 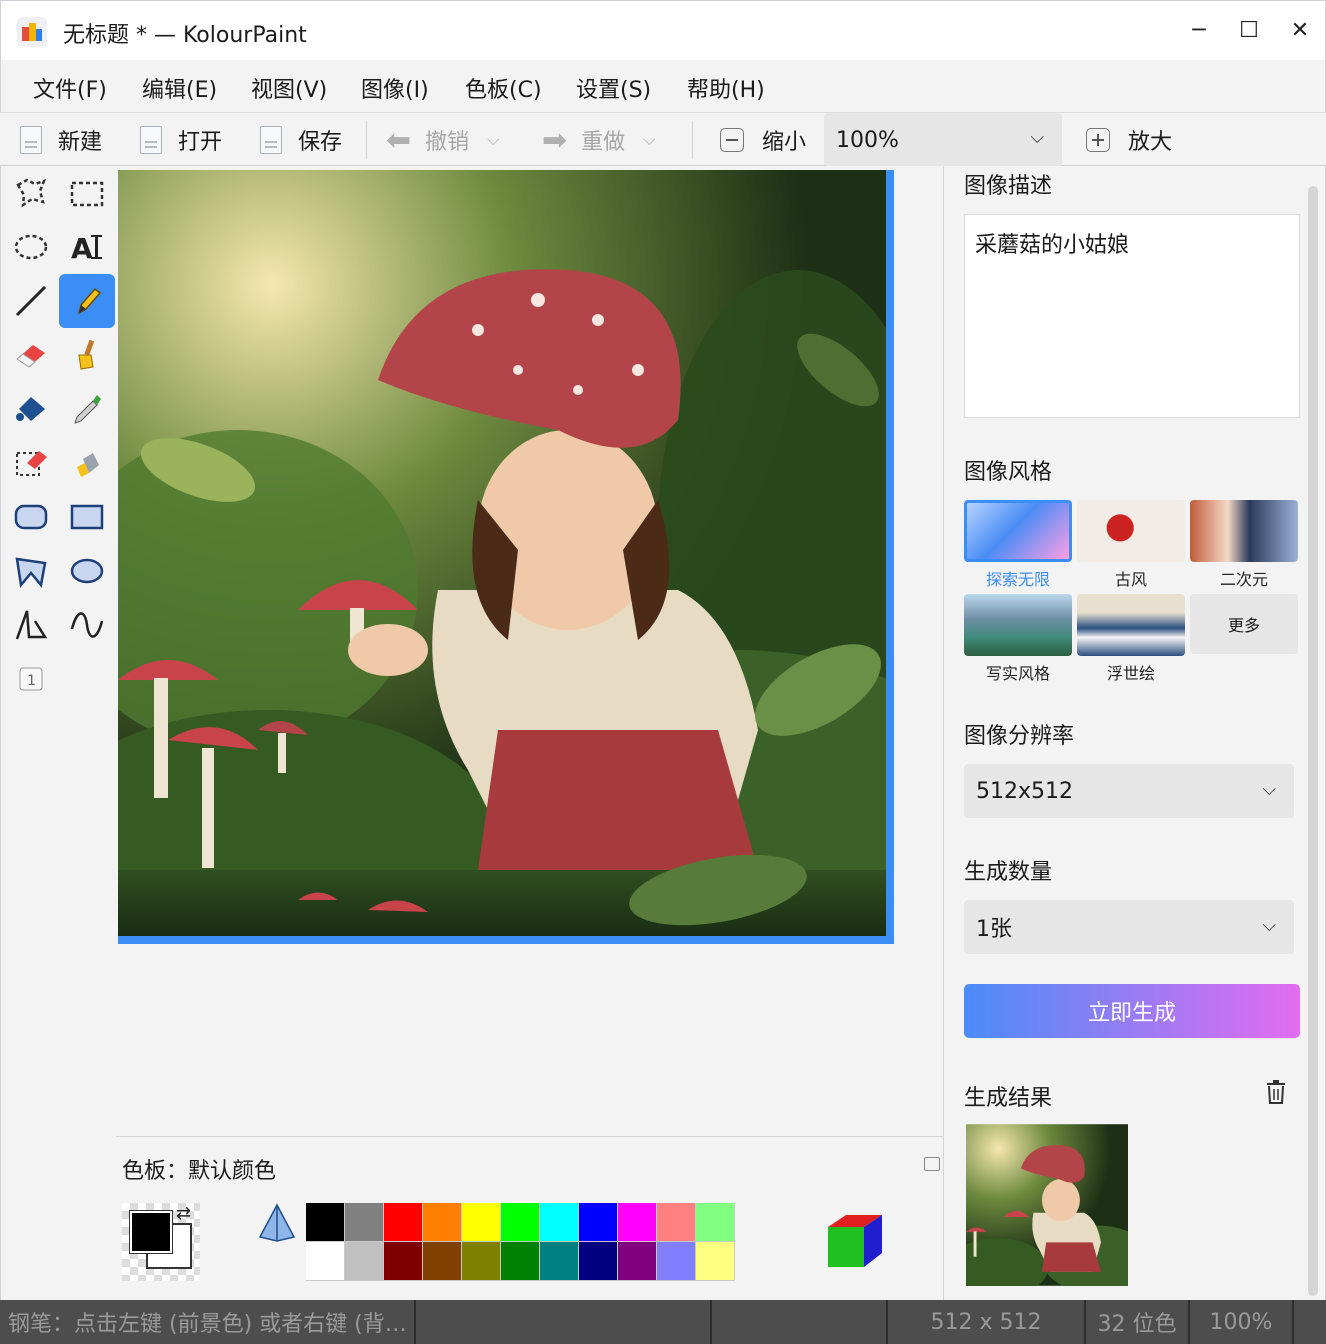 What do you see at coordinates (1098, 140) in the screenshot?
I see `zoom-in-icon` at bounding box center [1098, 140].